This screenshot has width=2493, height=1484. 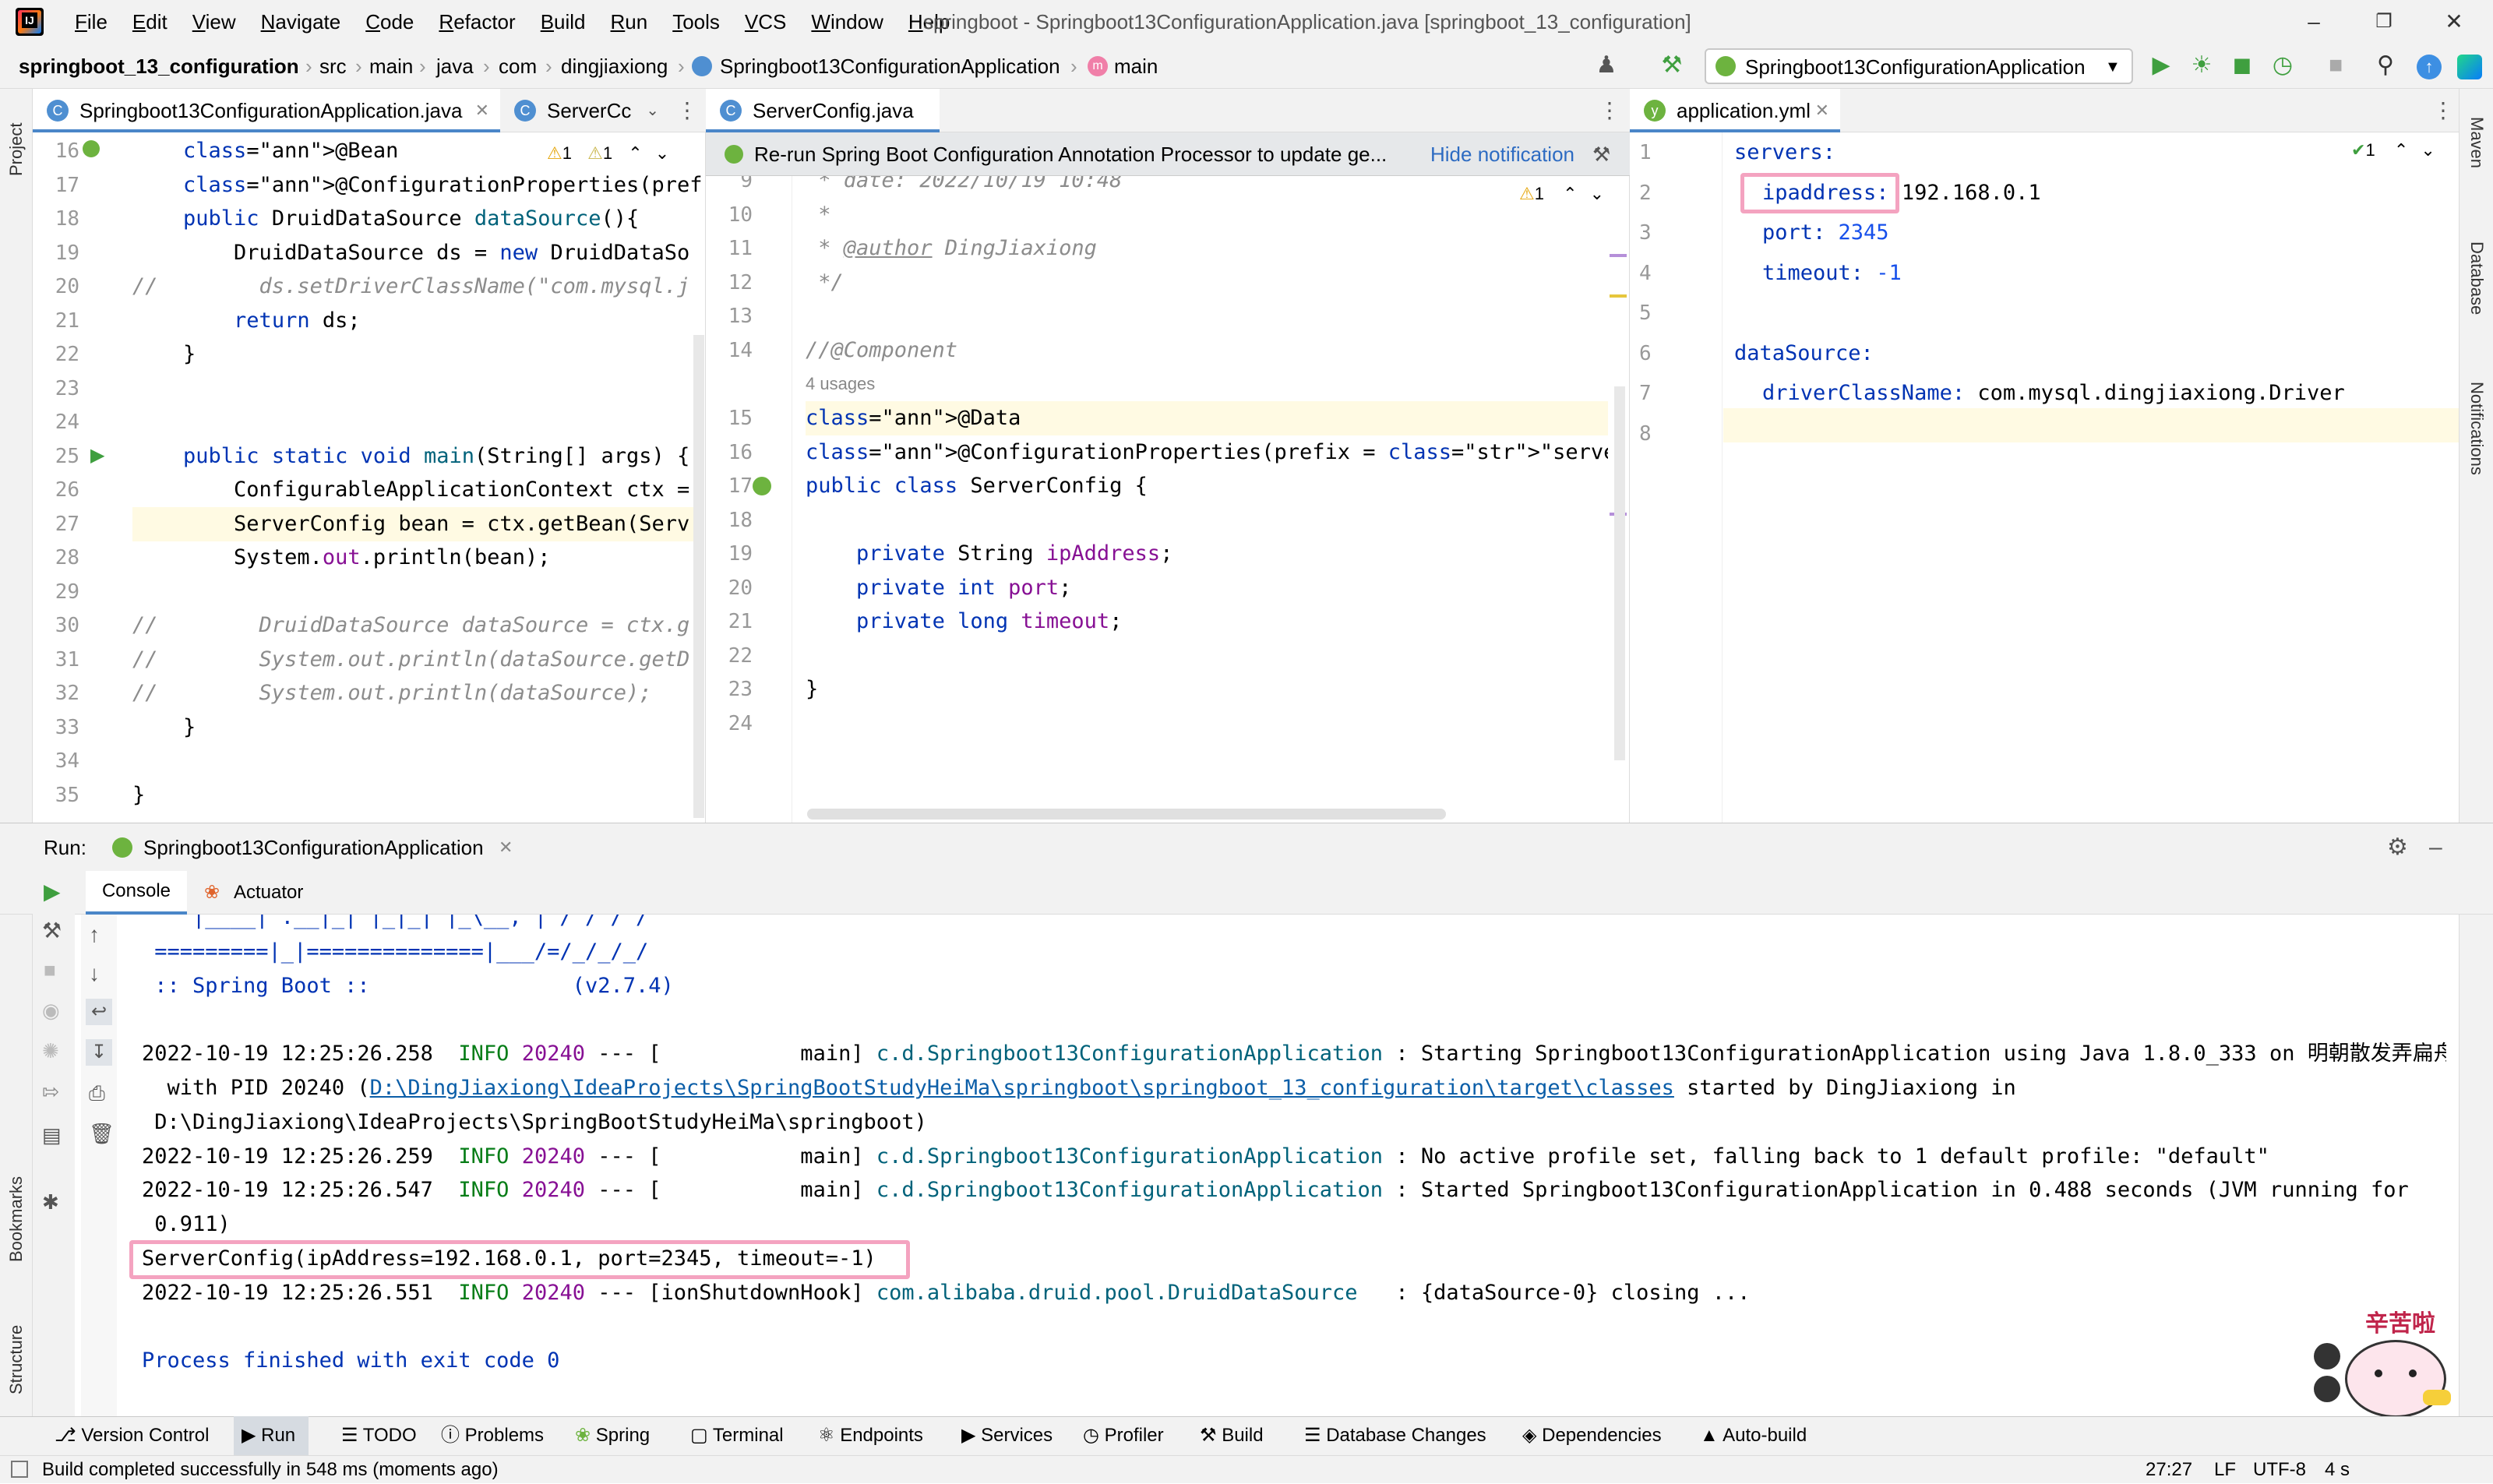 I want to click on edit-config-icon: ⚒, so click(x=52, y=931).